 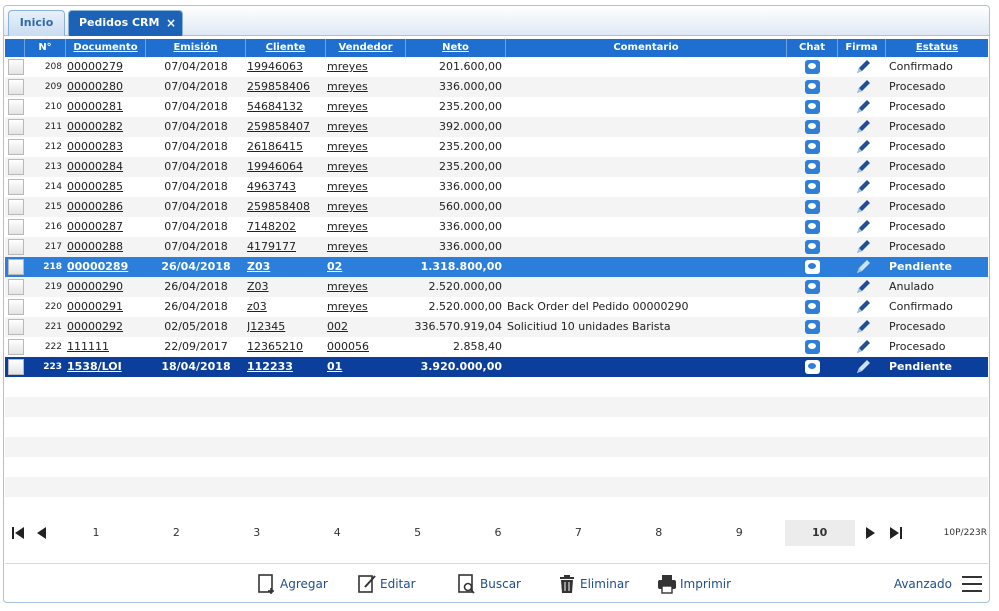 I want to click on client-link: 4179177, so click(x=286, y=247).